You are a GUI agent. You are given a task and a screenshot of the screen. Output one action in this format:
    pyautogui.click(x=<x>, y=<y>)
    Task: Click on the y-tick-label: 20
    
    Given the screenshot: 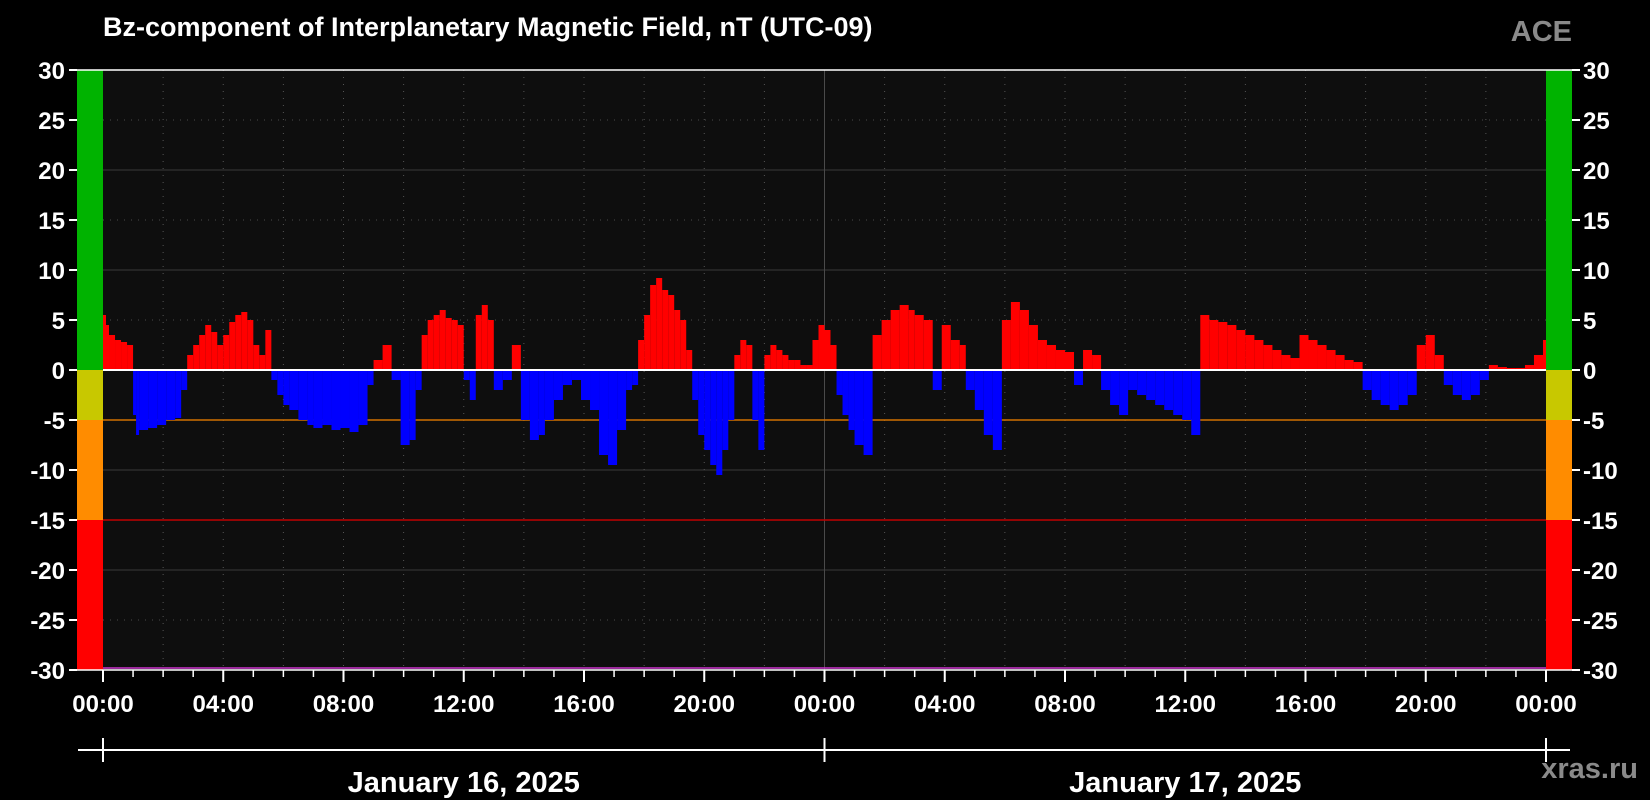 What is the action you would take?
    pyautogui.click(x=51, y=171)
    